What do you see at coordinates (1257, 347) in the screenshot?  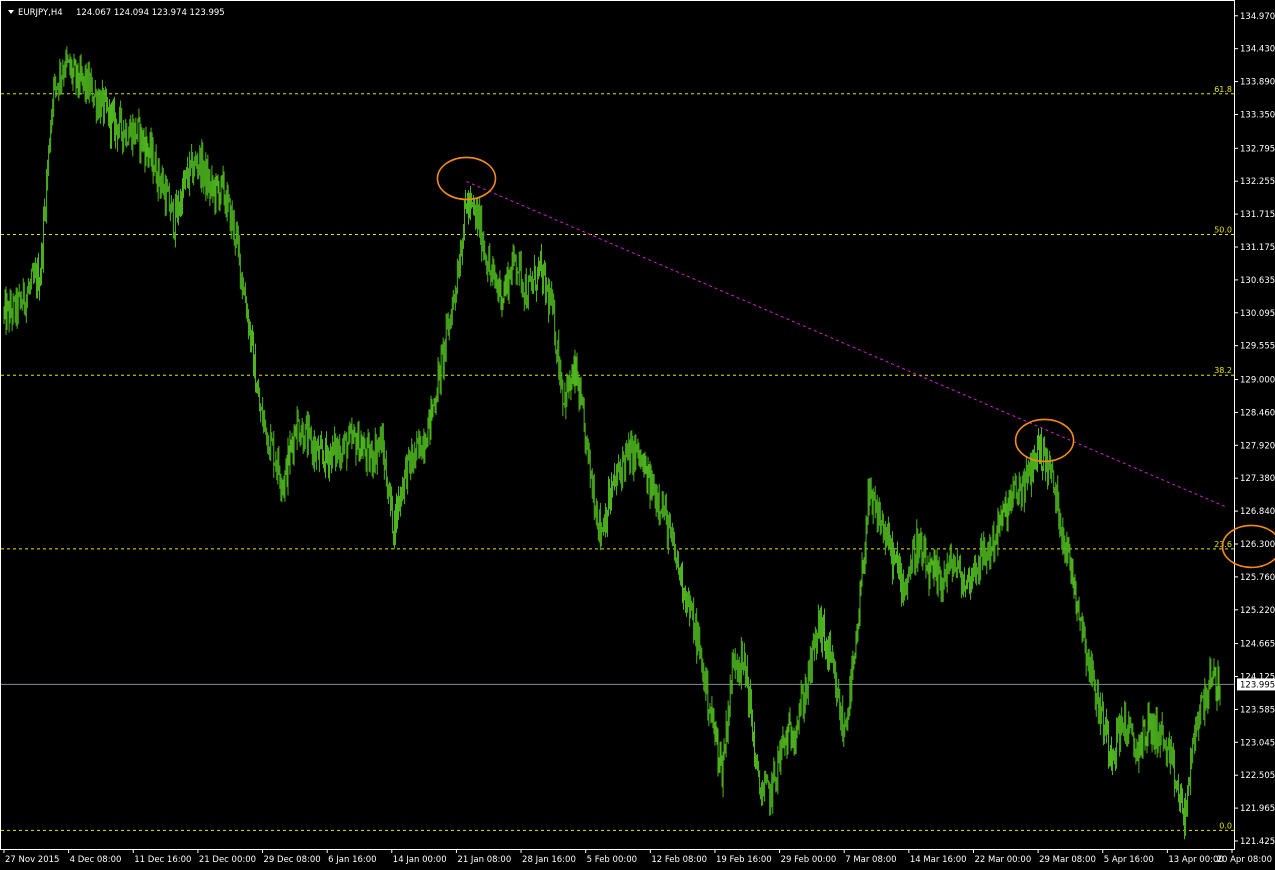 I see `y-tick-label: 129.555` at bounding box center [1257, 347].